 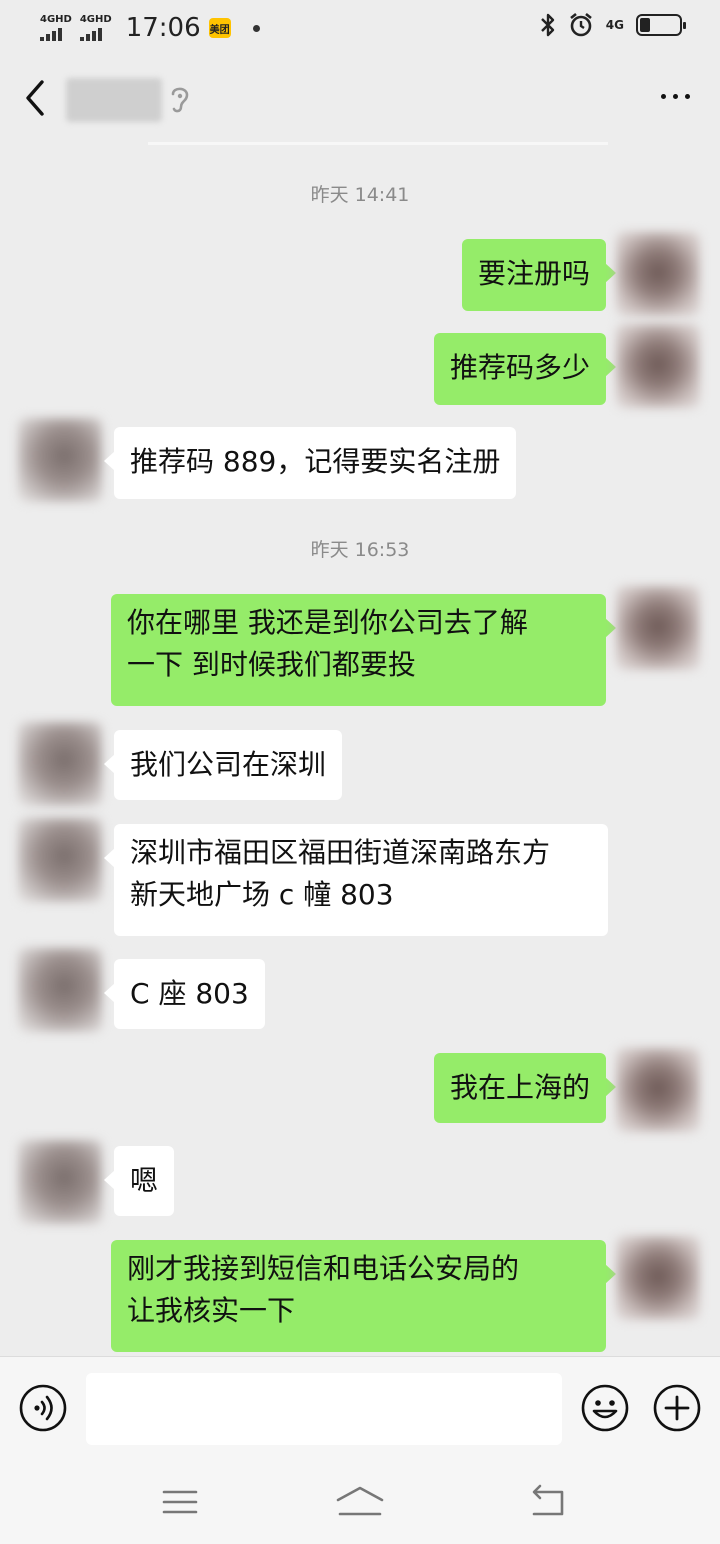 I want to click on menu-icon, so click(x=180, y=1502).